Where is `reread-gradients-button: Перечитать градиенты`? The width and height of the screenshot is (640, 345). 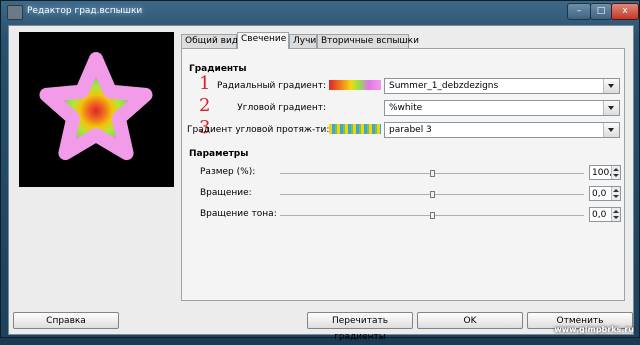
reread-gradients-button: Перечитать градиенты is located at coordinates (360, 327).